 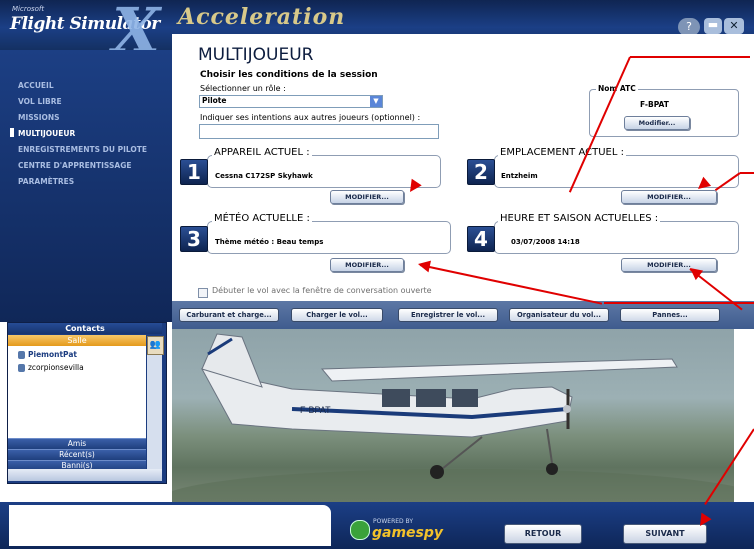 What do you see at coordinates (154, 408) in the screenshot?
I see `contact-scrollbar` at bounding box center [154, 408].